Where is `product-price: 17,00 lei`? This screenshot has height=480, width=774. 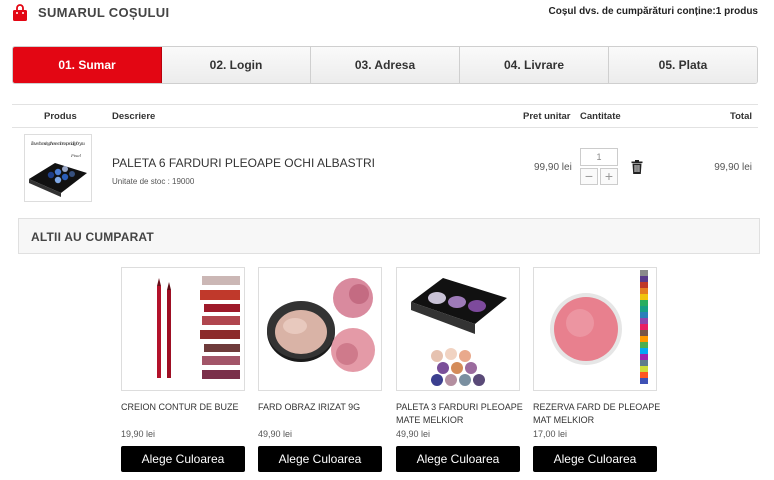
product-price: 17,00 lei is located at coordinates (550, 434).